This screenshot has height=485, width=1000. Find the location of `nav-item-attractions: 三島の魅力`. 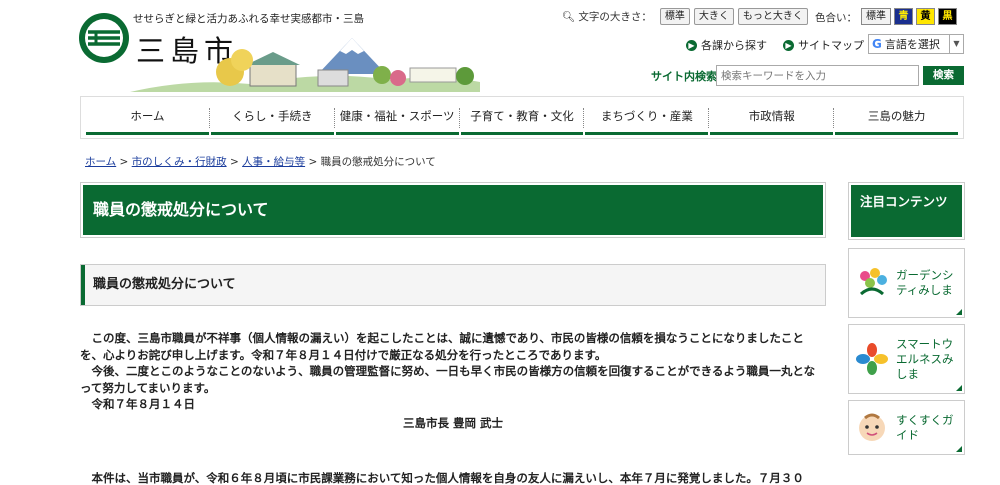

nav-item-attractions: 三島の魅力 is located at coordinates (896, 117).